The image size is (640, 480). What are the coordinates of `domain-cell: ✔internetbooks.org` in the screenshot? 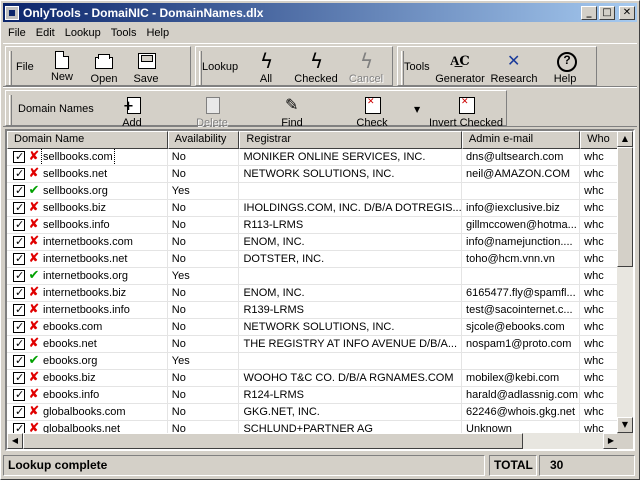 It's located at (87, 276).